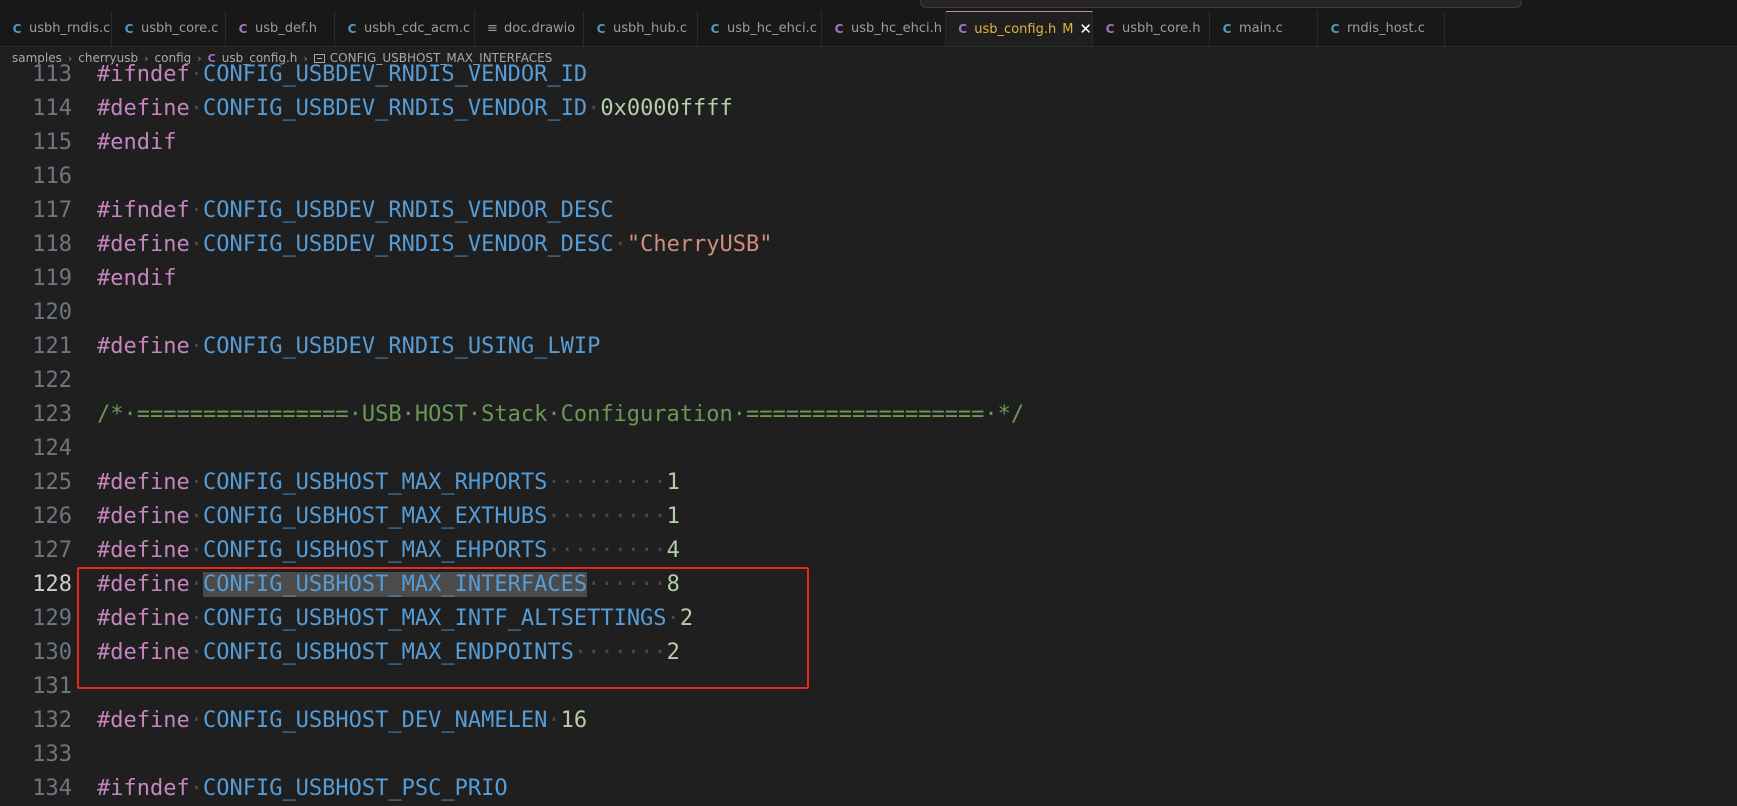 The height and width of the screenshot is (806, 1737). Describe the element at coordinates (868, 381) in the screenshot. I see `code-line: 122` at that location.